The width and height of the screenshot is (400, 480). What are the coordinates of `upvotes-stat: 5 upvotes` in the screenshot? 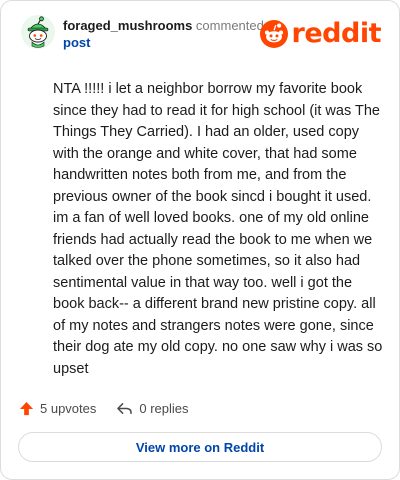 It's located at (57, 408).